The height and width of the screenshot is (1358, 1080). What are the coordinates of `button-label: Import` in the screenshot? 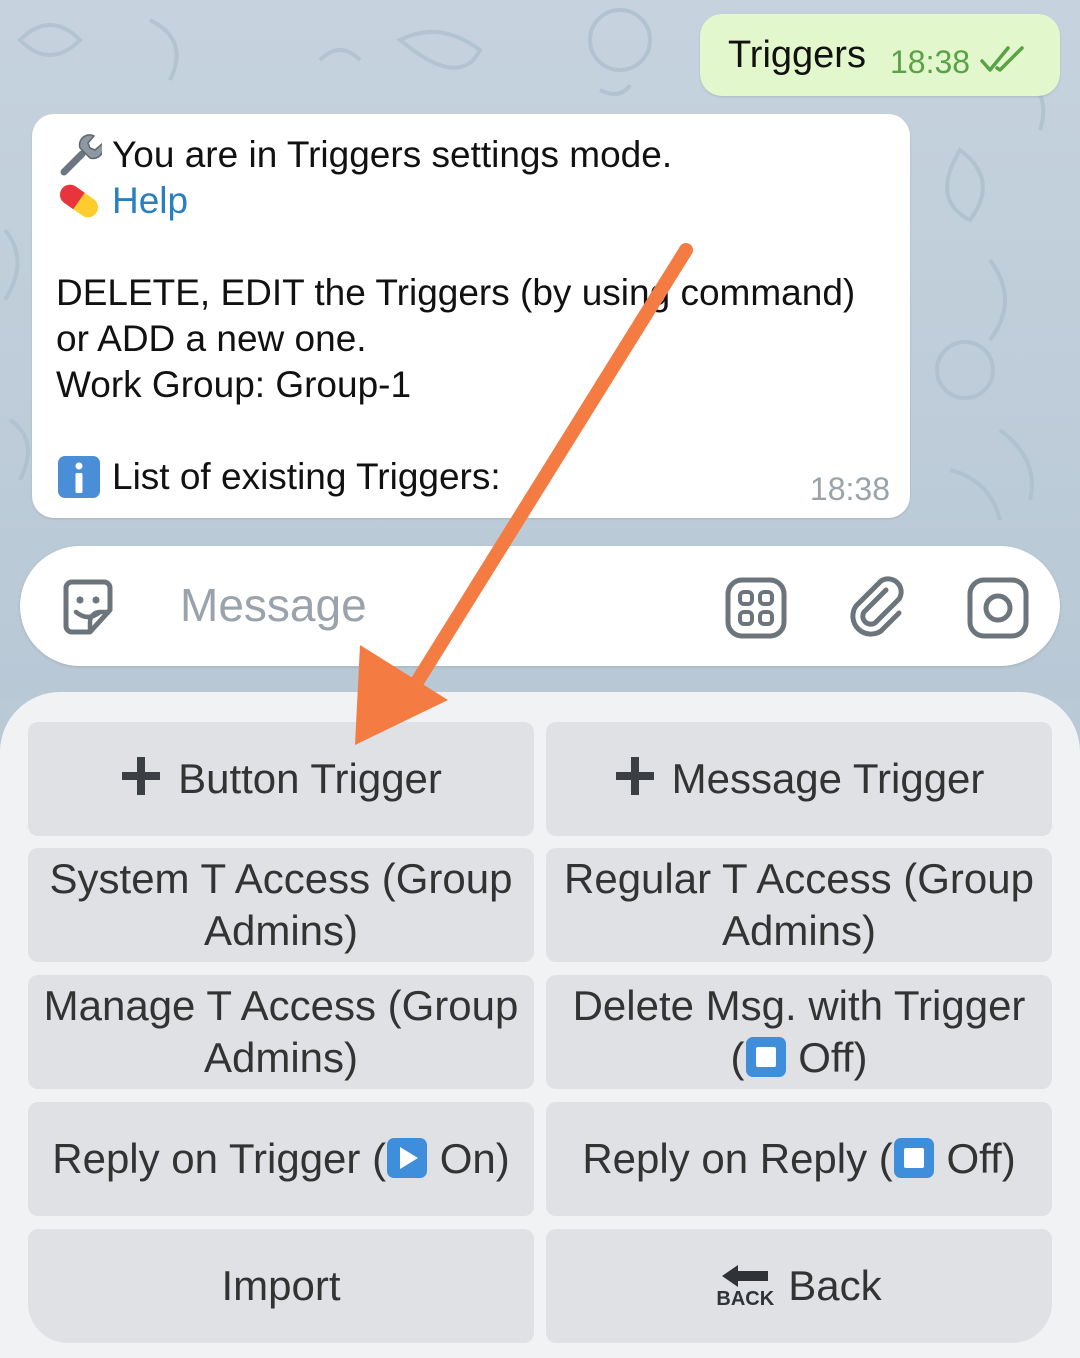 It's located at (281, 1285).